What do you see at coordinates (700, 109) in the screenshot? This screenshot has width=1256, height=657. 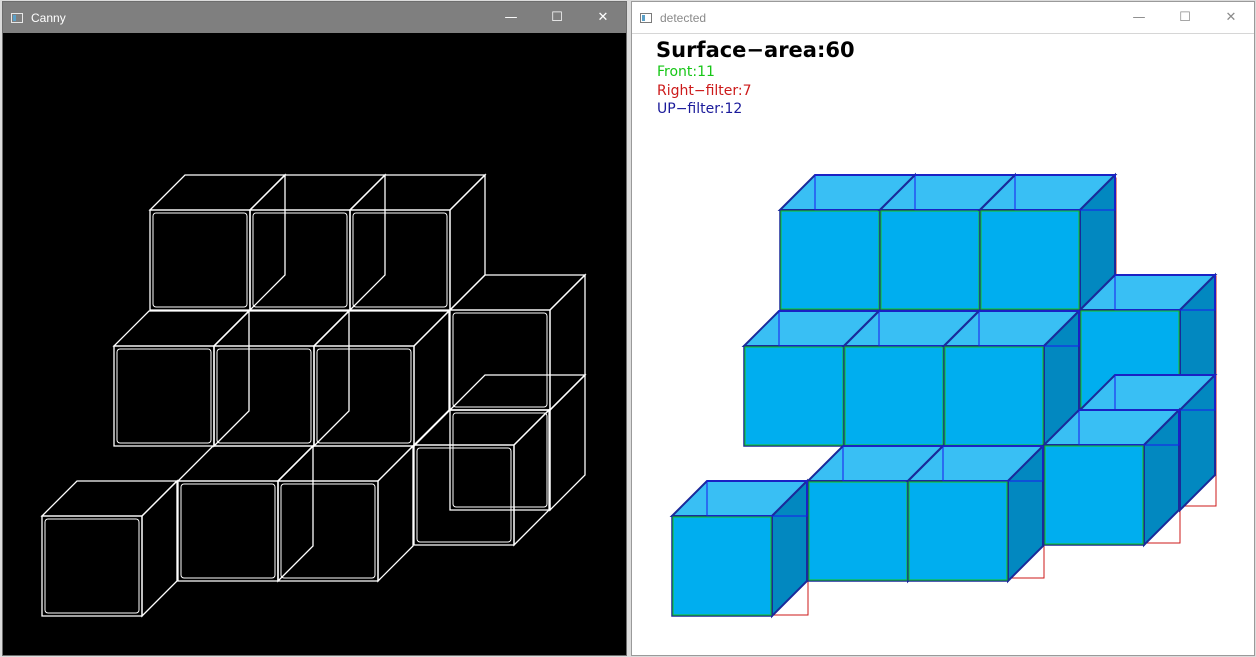 I see `up-filter-count-label: UP−filter:12` at bounding box center [700, 109].